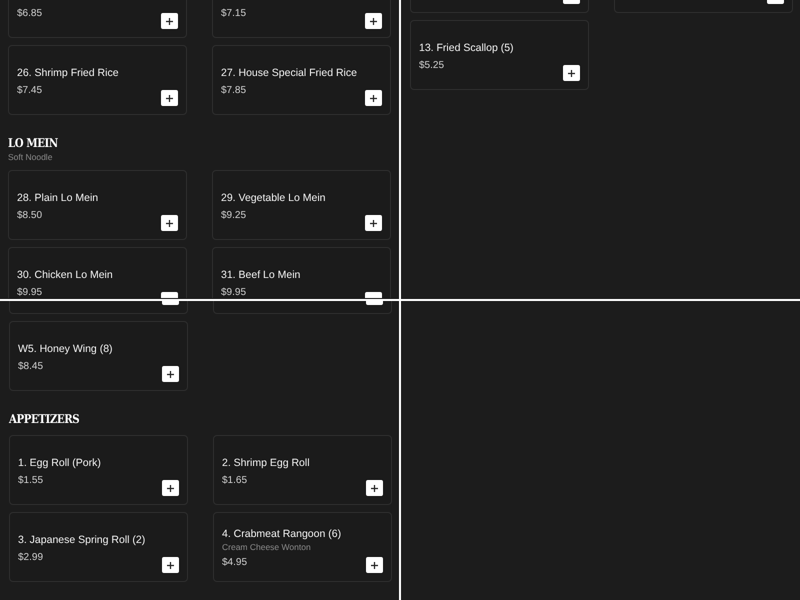 The height and width of the screenshot is (600, 800). Describe the element at coordinates (282, 534) in the screenshot. I see `dish-name: 4. Crabmeat Rangoon (6)` at that location.